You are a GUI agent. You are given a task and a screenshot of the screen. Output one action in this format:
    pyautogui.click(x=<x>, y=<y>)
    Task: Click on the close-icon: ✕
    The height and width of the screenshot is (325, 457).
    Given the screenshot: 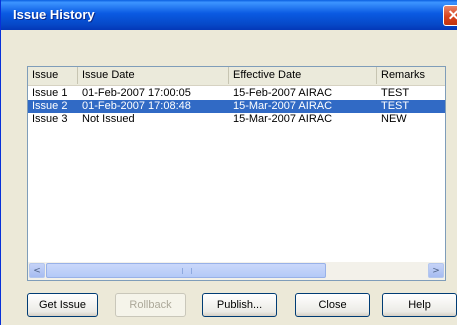 What is the action you would take?
    pyautogui.click(x=452, y=15)
    